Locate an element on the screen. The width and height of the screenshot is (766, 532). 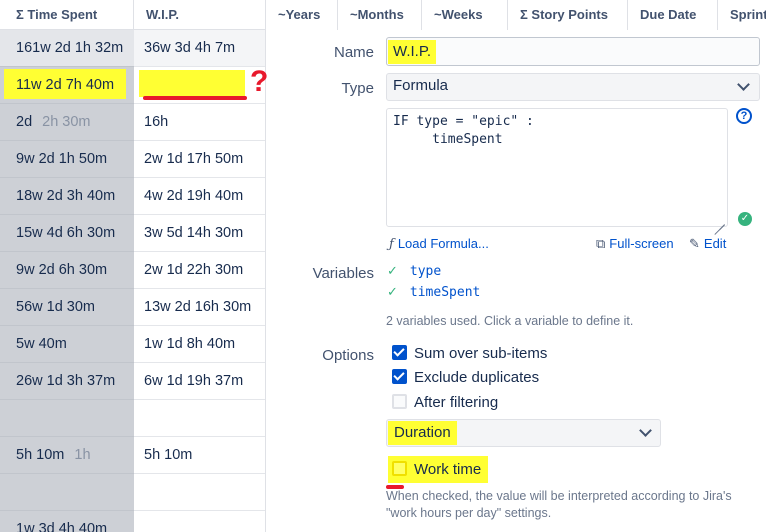
wip-cell: 4w 2d 19h 40m is located at coordinates (199, 196).